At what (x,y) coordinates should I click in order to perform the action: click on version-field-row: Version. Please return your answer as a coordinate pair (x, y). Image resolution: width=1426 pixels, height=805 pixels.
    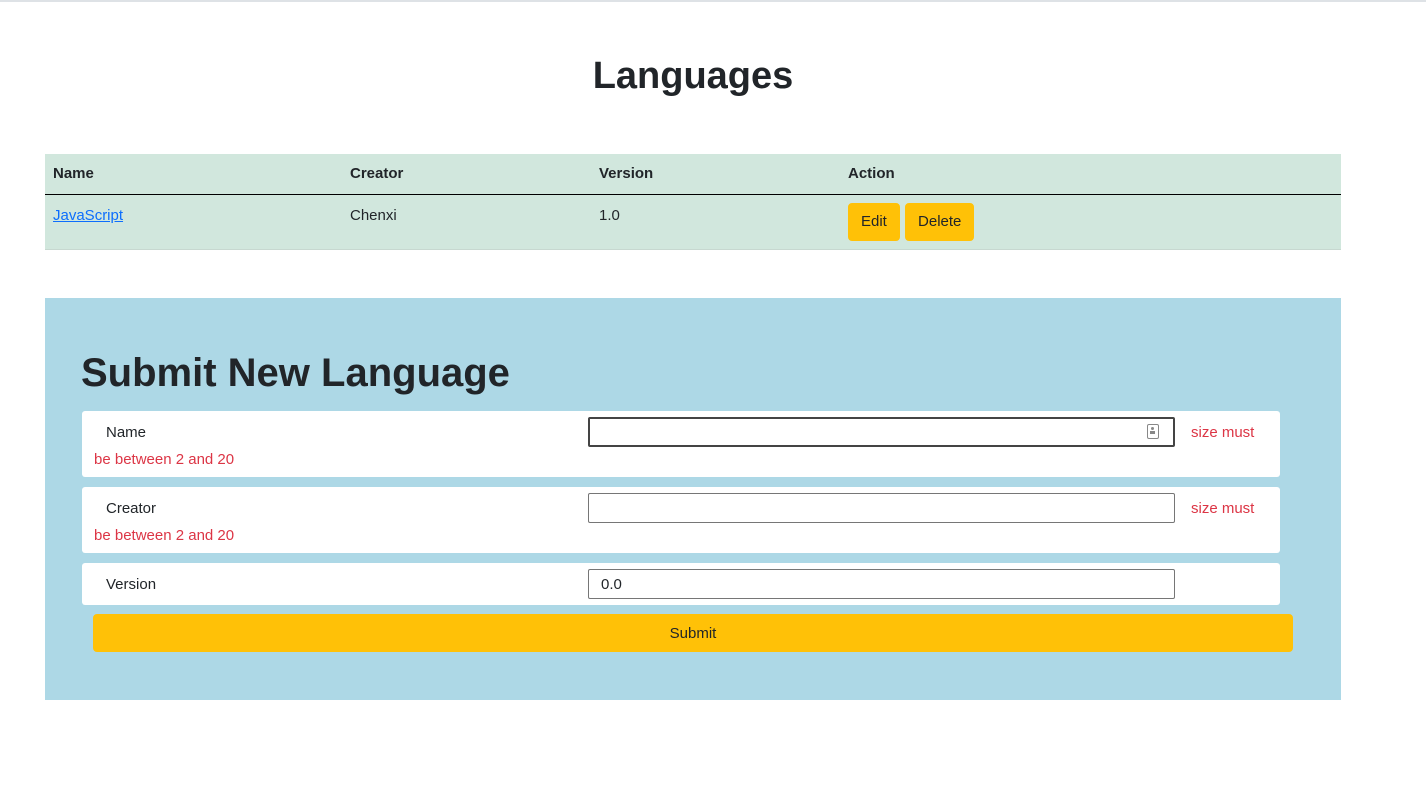
    Looking at the image, I should click on (681, 584).